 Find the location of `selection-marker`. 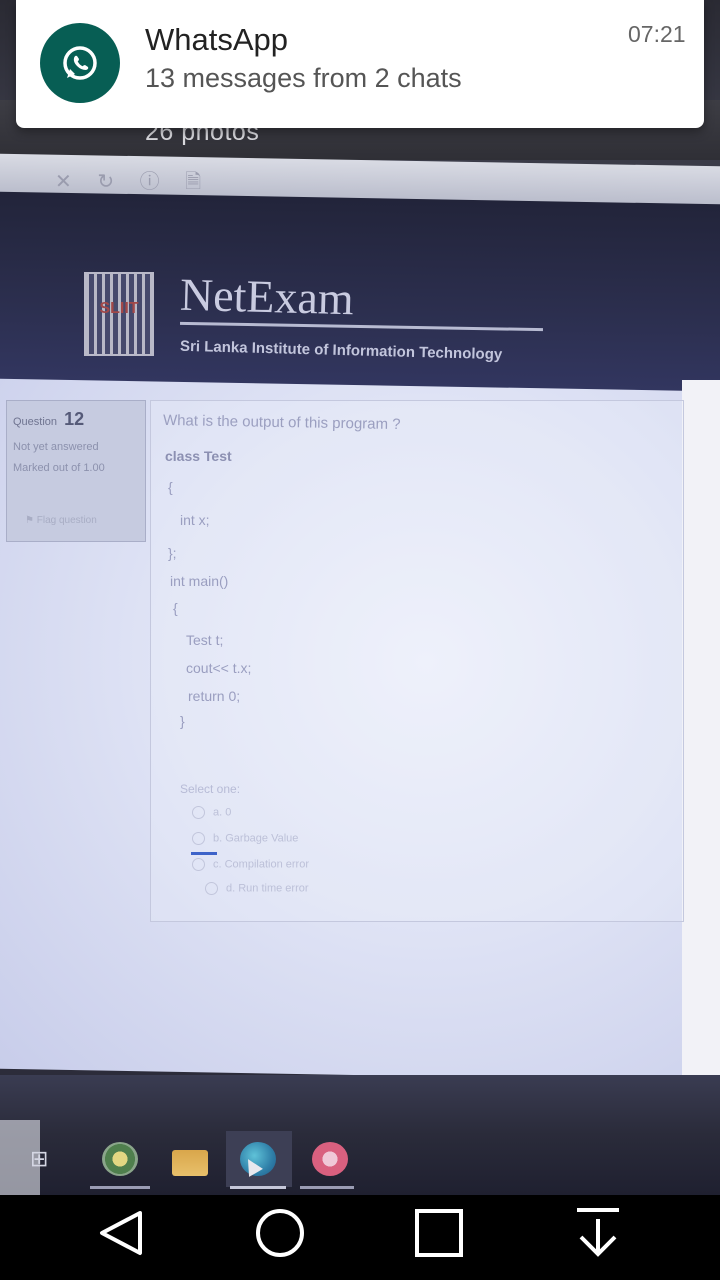

selection-marker is located at coordinates (204, 853).